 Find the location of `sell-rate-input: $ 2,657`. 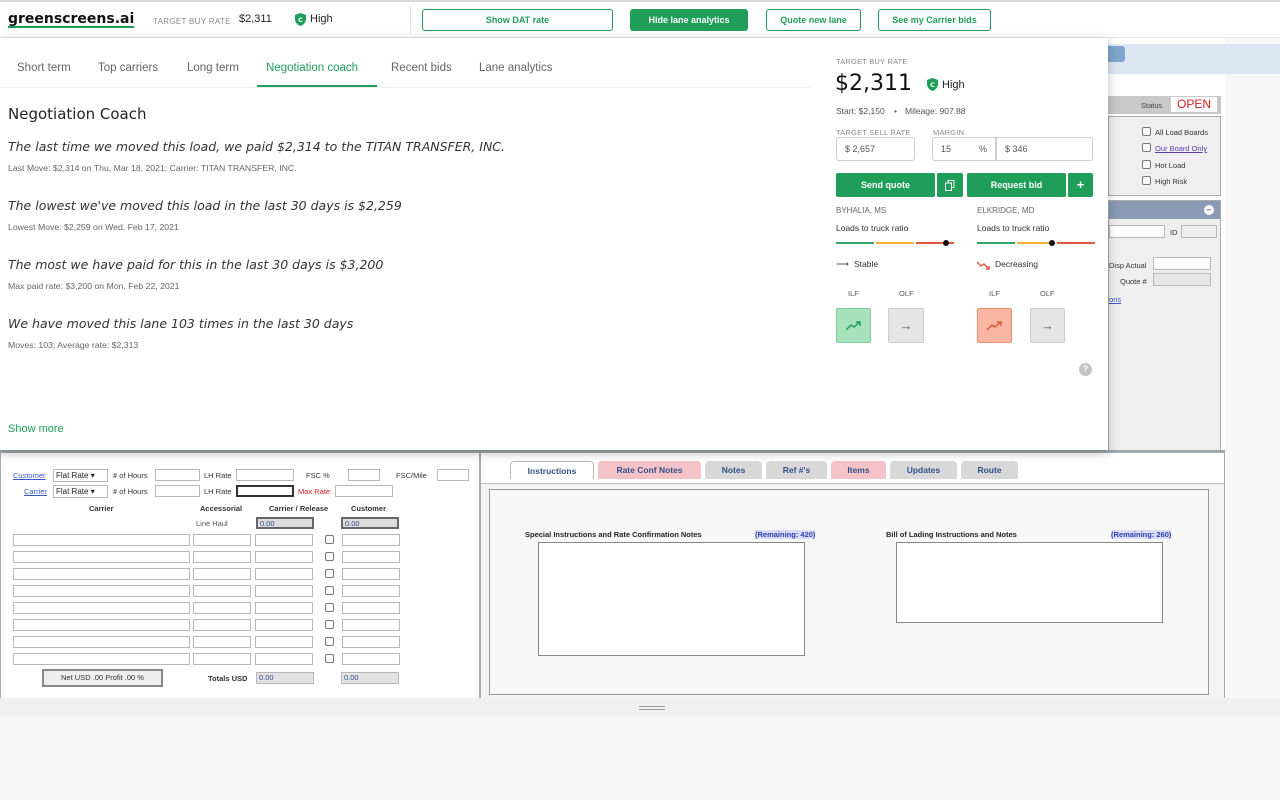

sell-rate-input: $ 2,657 is located at coordinates (875, 149).